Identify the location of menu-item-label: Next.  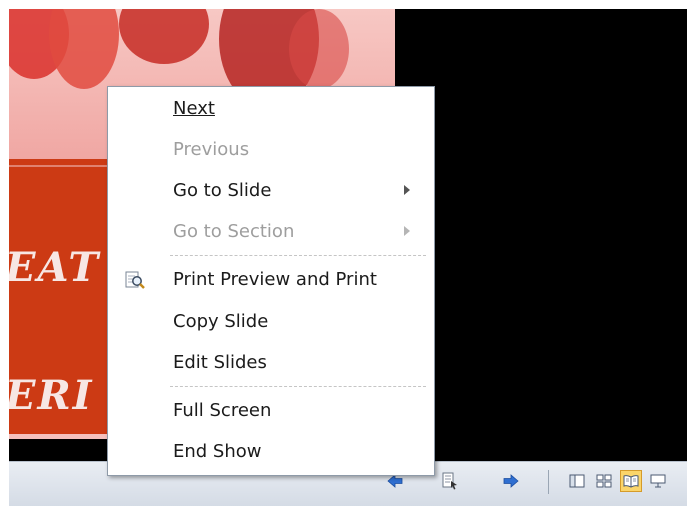
(194, 108).